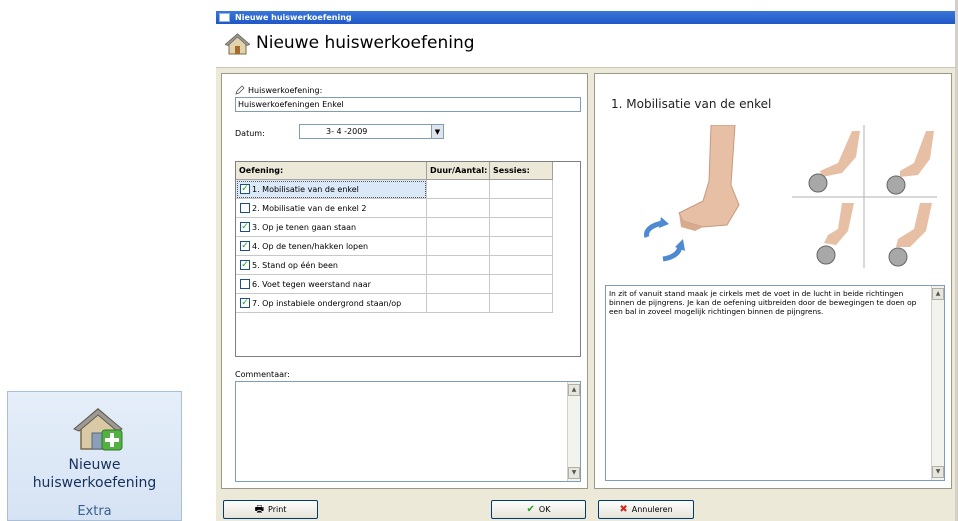 Image resolution: width=958 pixels, height=521 pixels. What do you see at coordinates (327, 303) in the screenshot?
I see `exercise-label: 7. Op instabiele ondergrond staan/op` at bounding box center [327, 303].